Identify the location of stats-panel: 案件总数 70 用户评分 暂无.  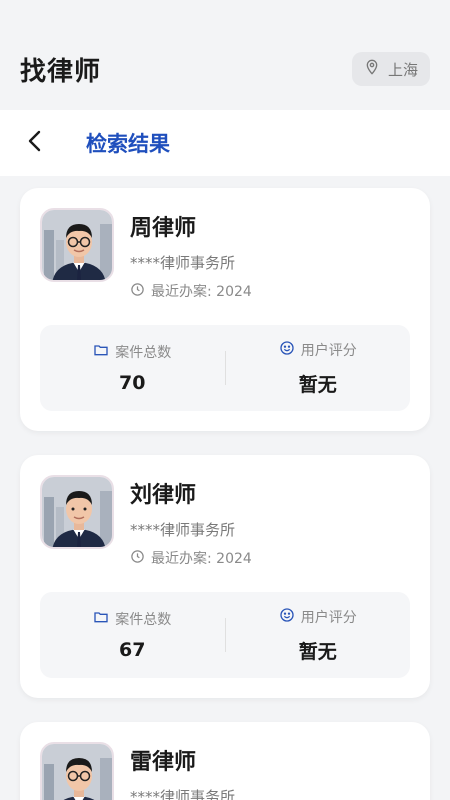
(225, 368).